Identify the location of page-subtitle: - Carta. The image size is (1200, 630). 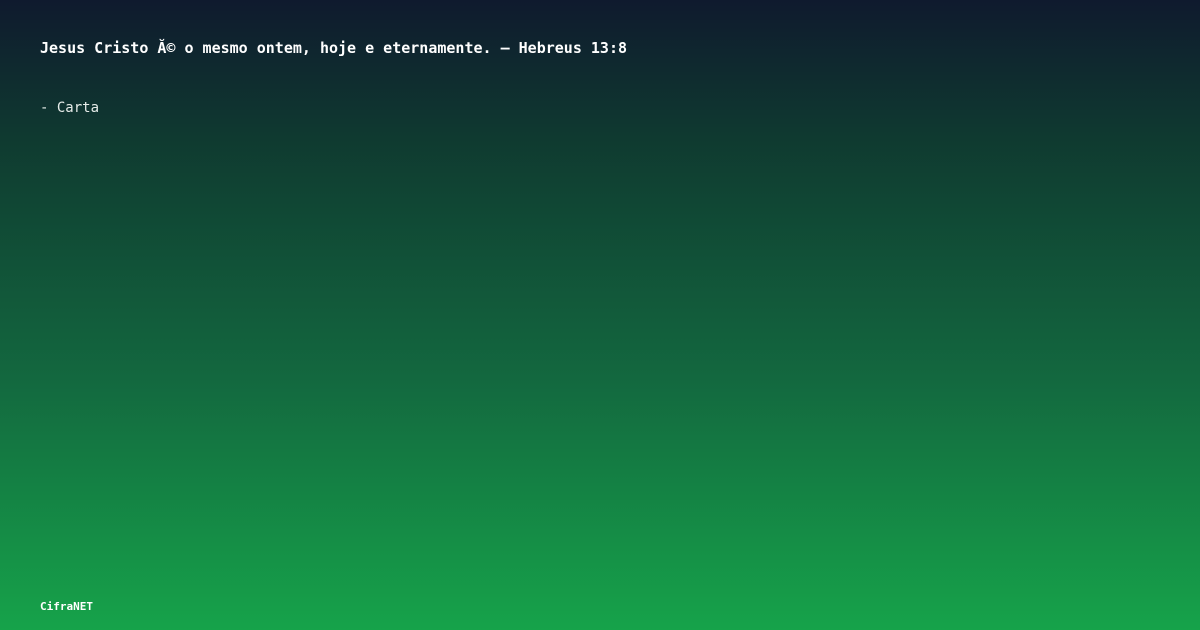
(70, 108).